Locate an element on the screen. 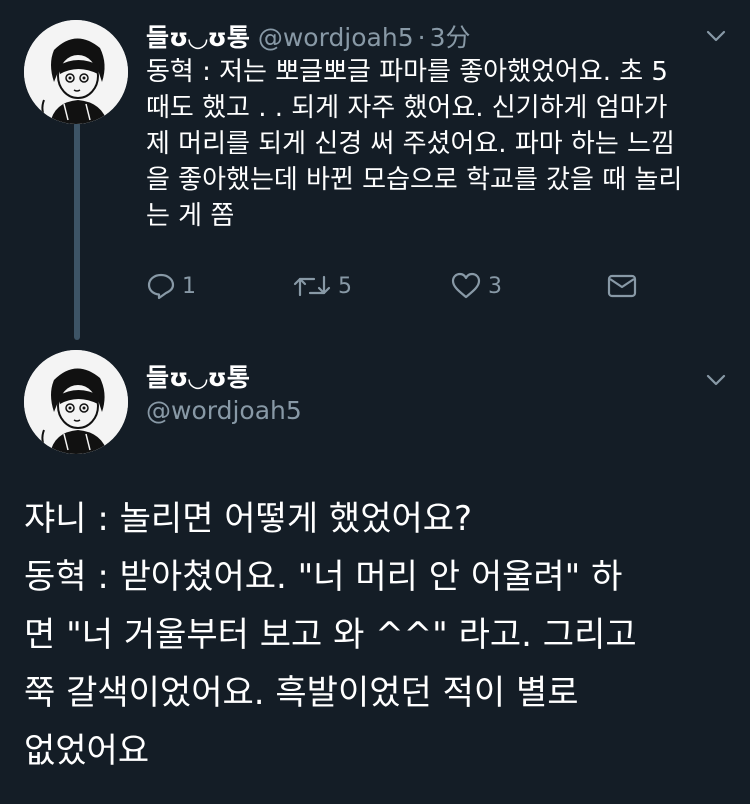  tweet-text-line: 동혁 : 저는 뽀글뽀글 파마를 좋아했었어요. 초 5 is located at coordinates (407, 72).